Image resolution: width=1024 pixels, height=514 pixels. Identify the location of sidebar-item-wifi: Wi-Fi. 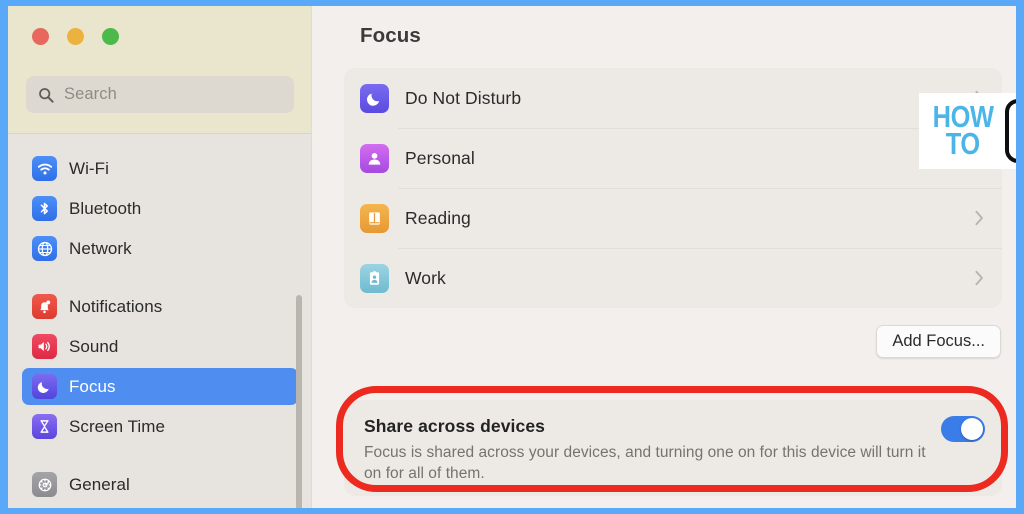
(160, 168).